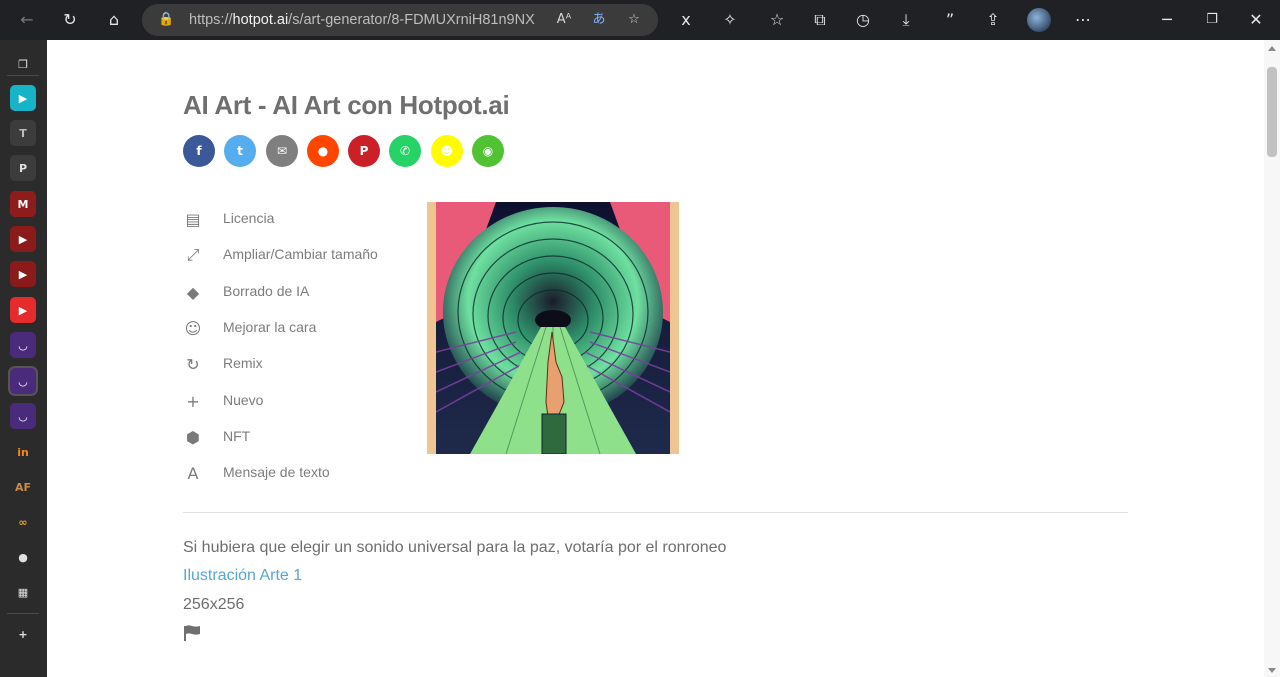 This screenshot has width=1280, height=677. What do you see at coordinates (23, 592) in the screenshot?
I see `sidebar-app-calendar: ▦` at bounding box center [23, 592].